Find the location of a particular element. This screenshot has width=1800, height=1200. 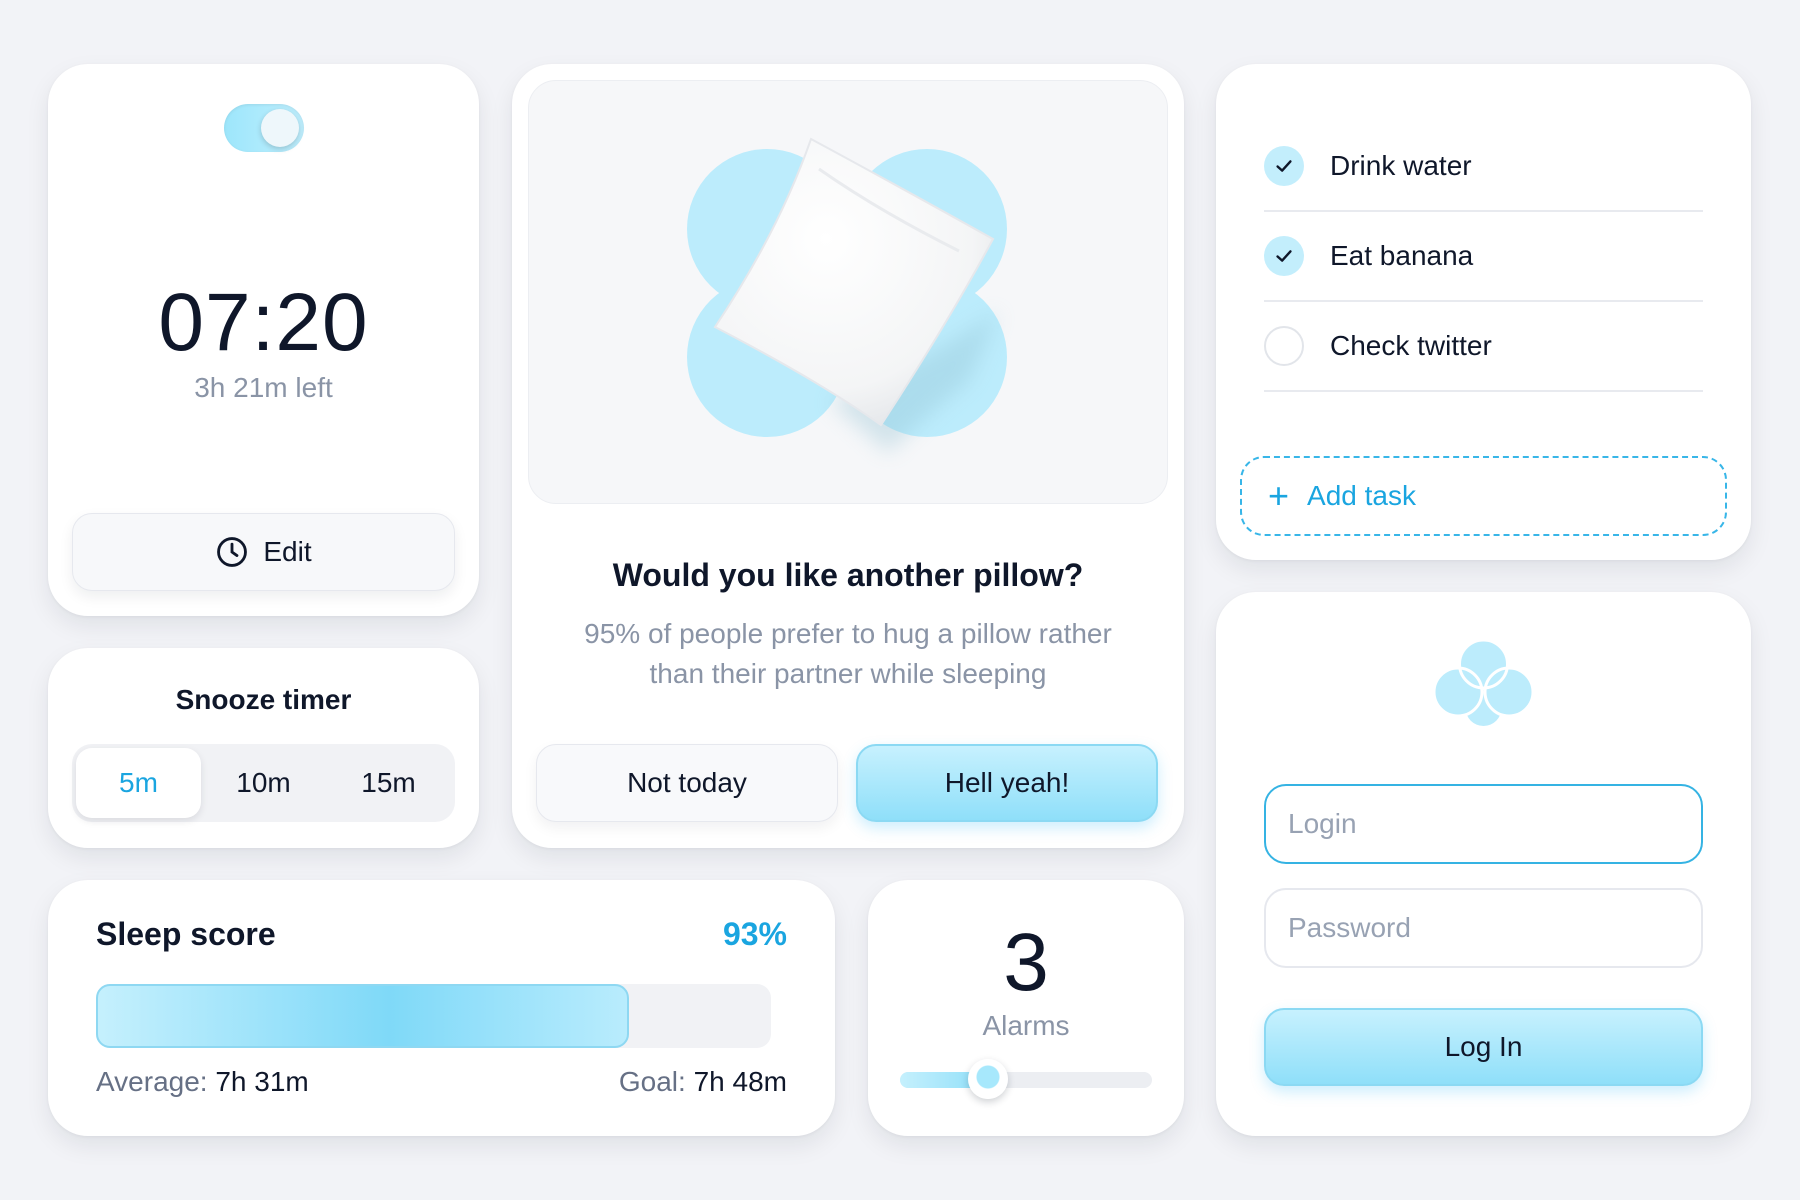

add-task-button: + Add task is located at coordinates (1483, 496).